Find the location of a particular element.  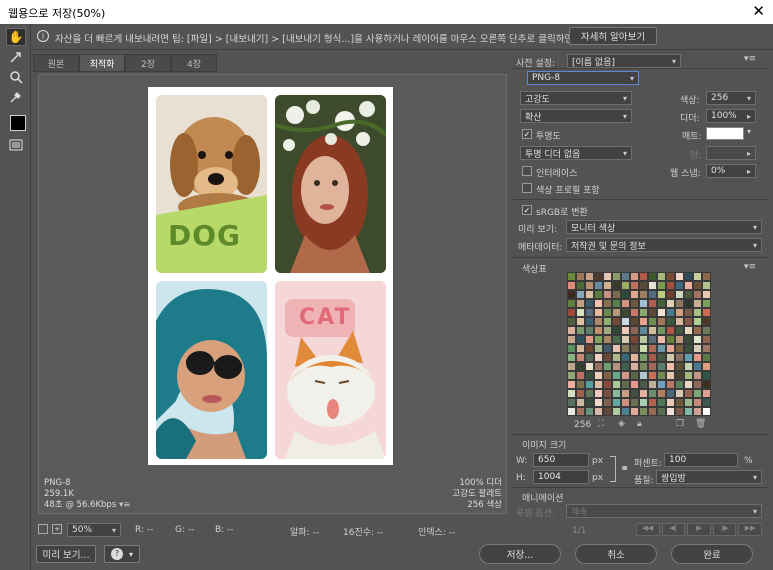

lock-icon: 🔒︎ is located at coordinates (639, 424).